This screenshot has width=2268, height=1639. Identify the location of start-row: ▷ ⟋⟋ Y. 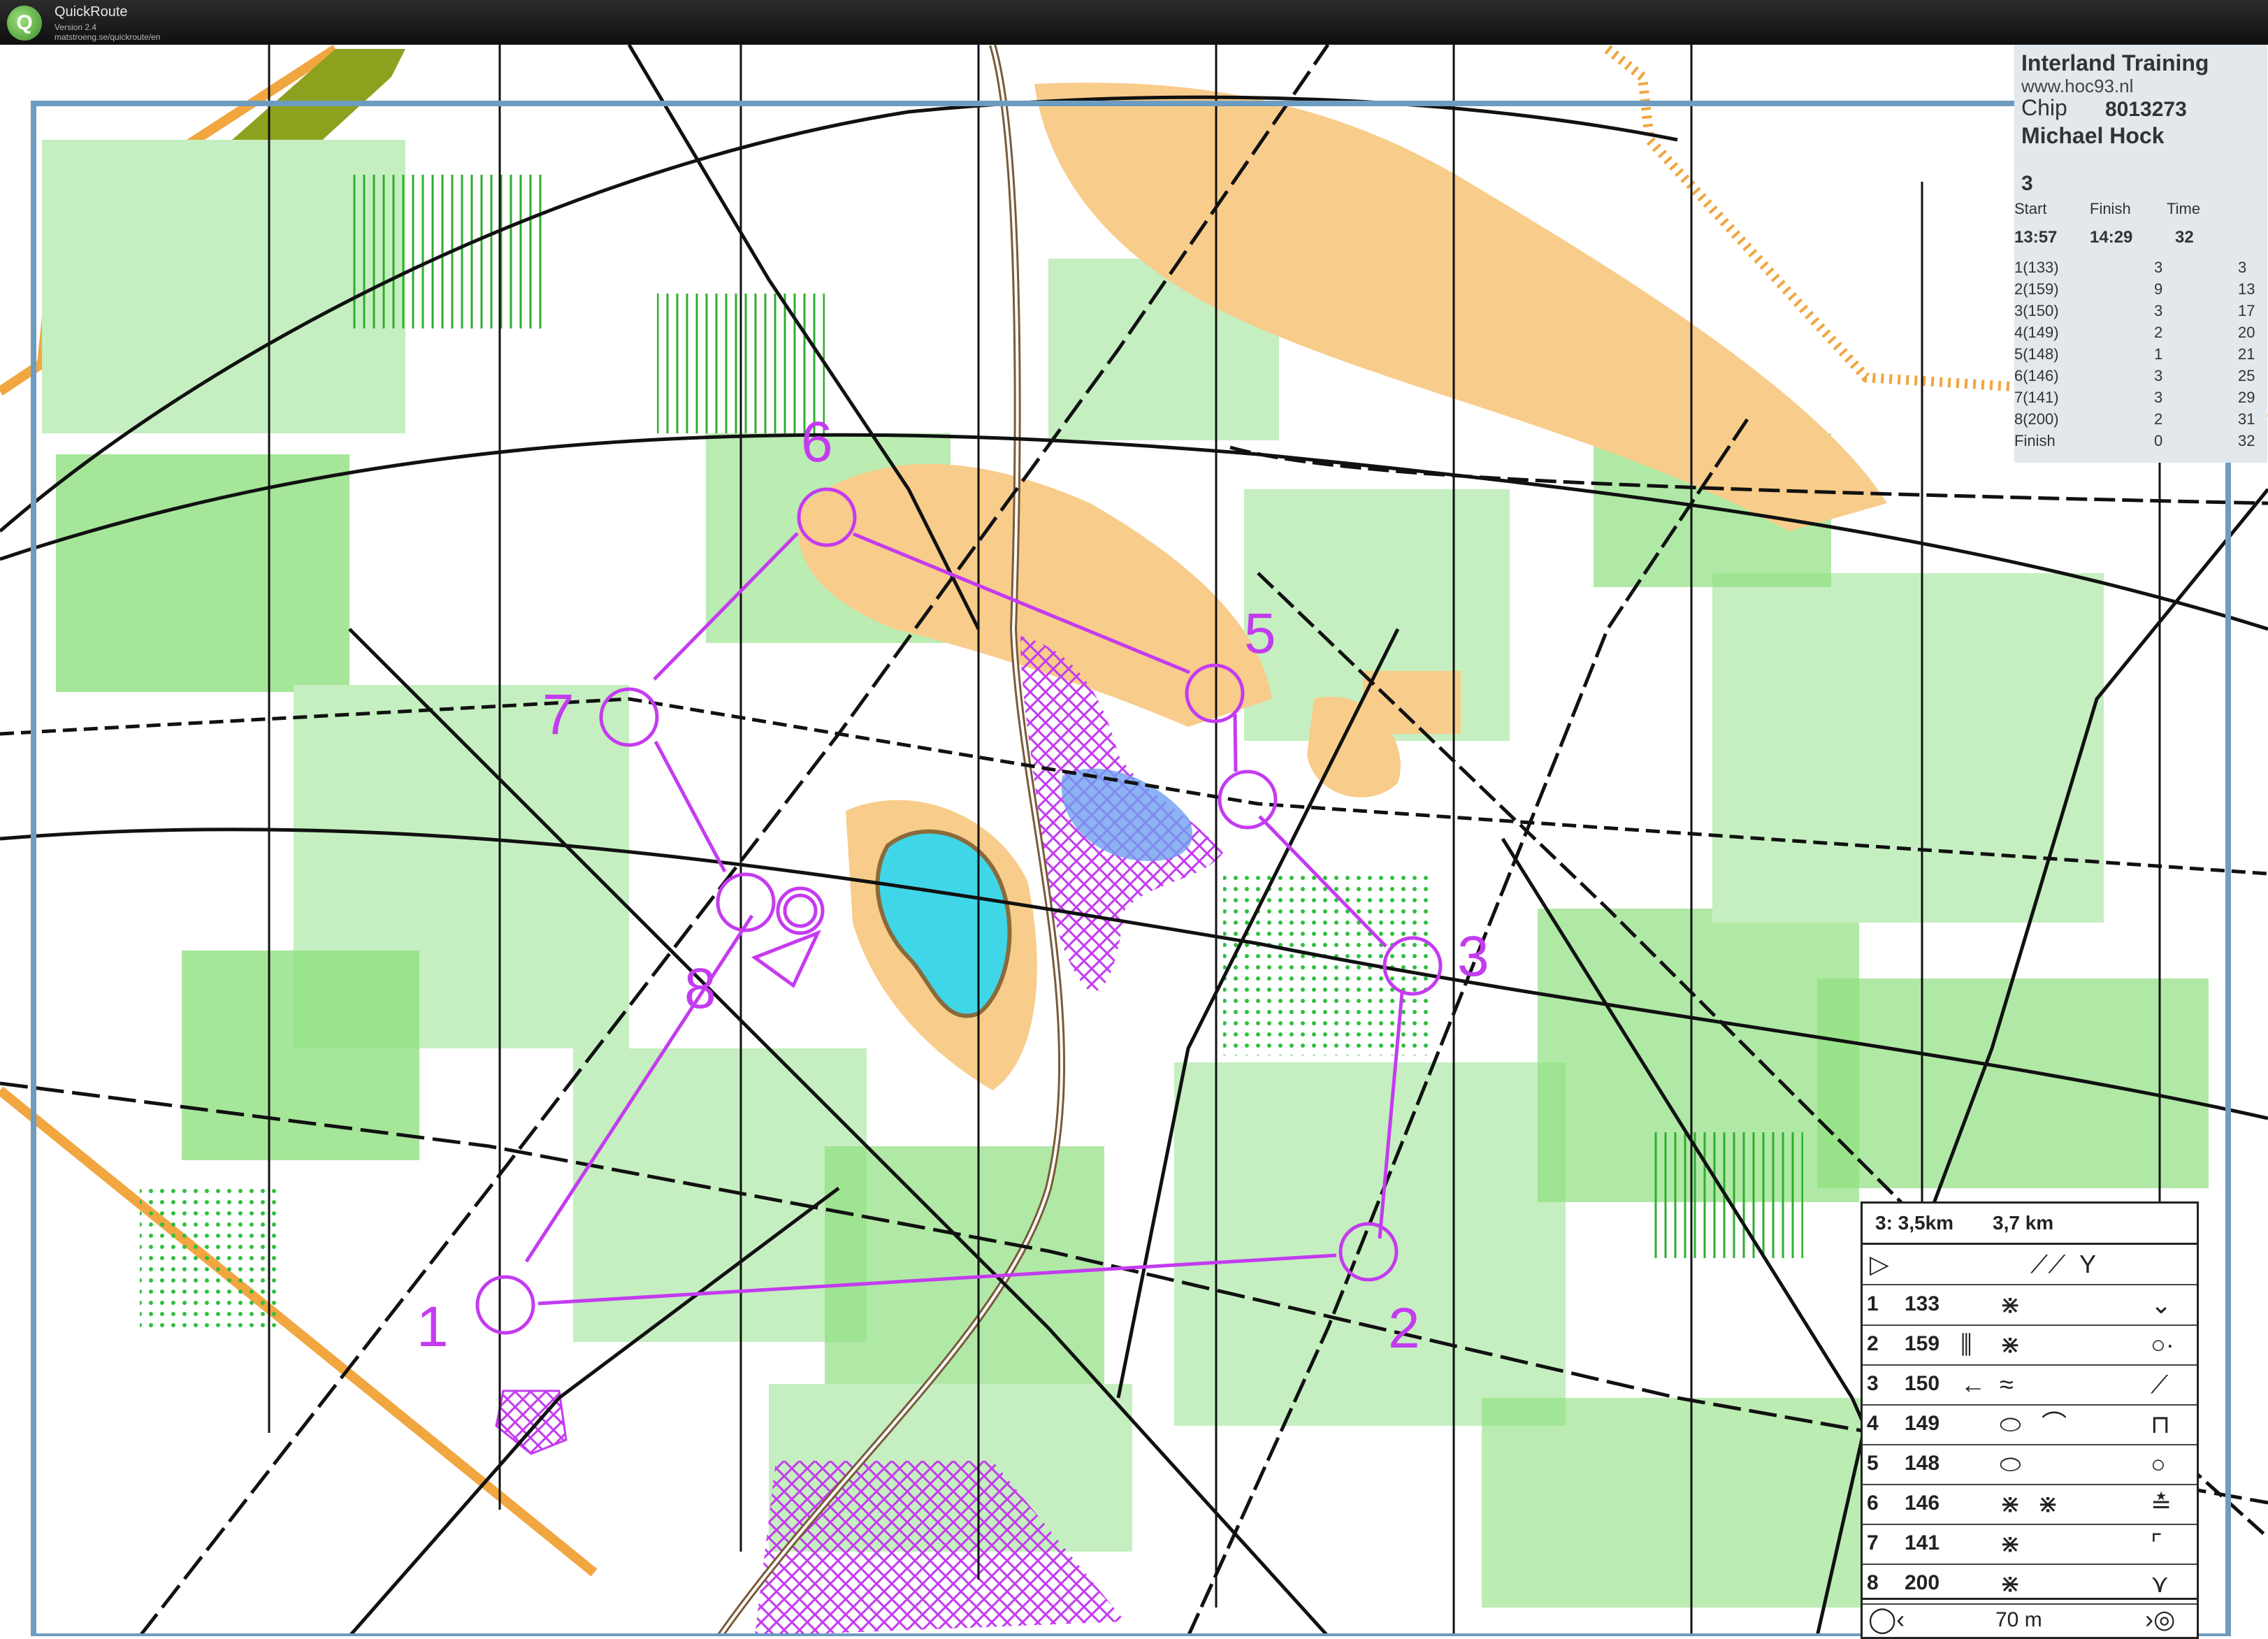
(2030, 1265).